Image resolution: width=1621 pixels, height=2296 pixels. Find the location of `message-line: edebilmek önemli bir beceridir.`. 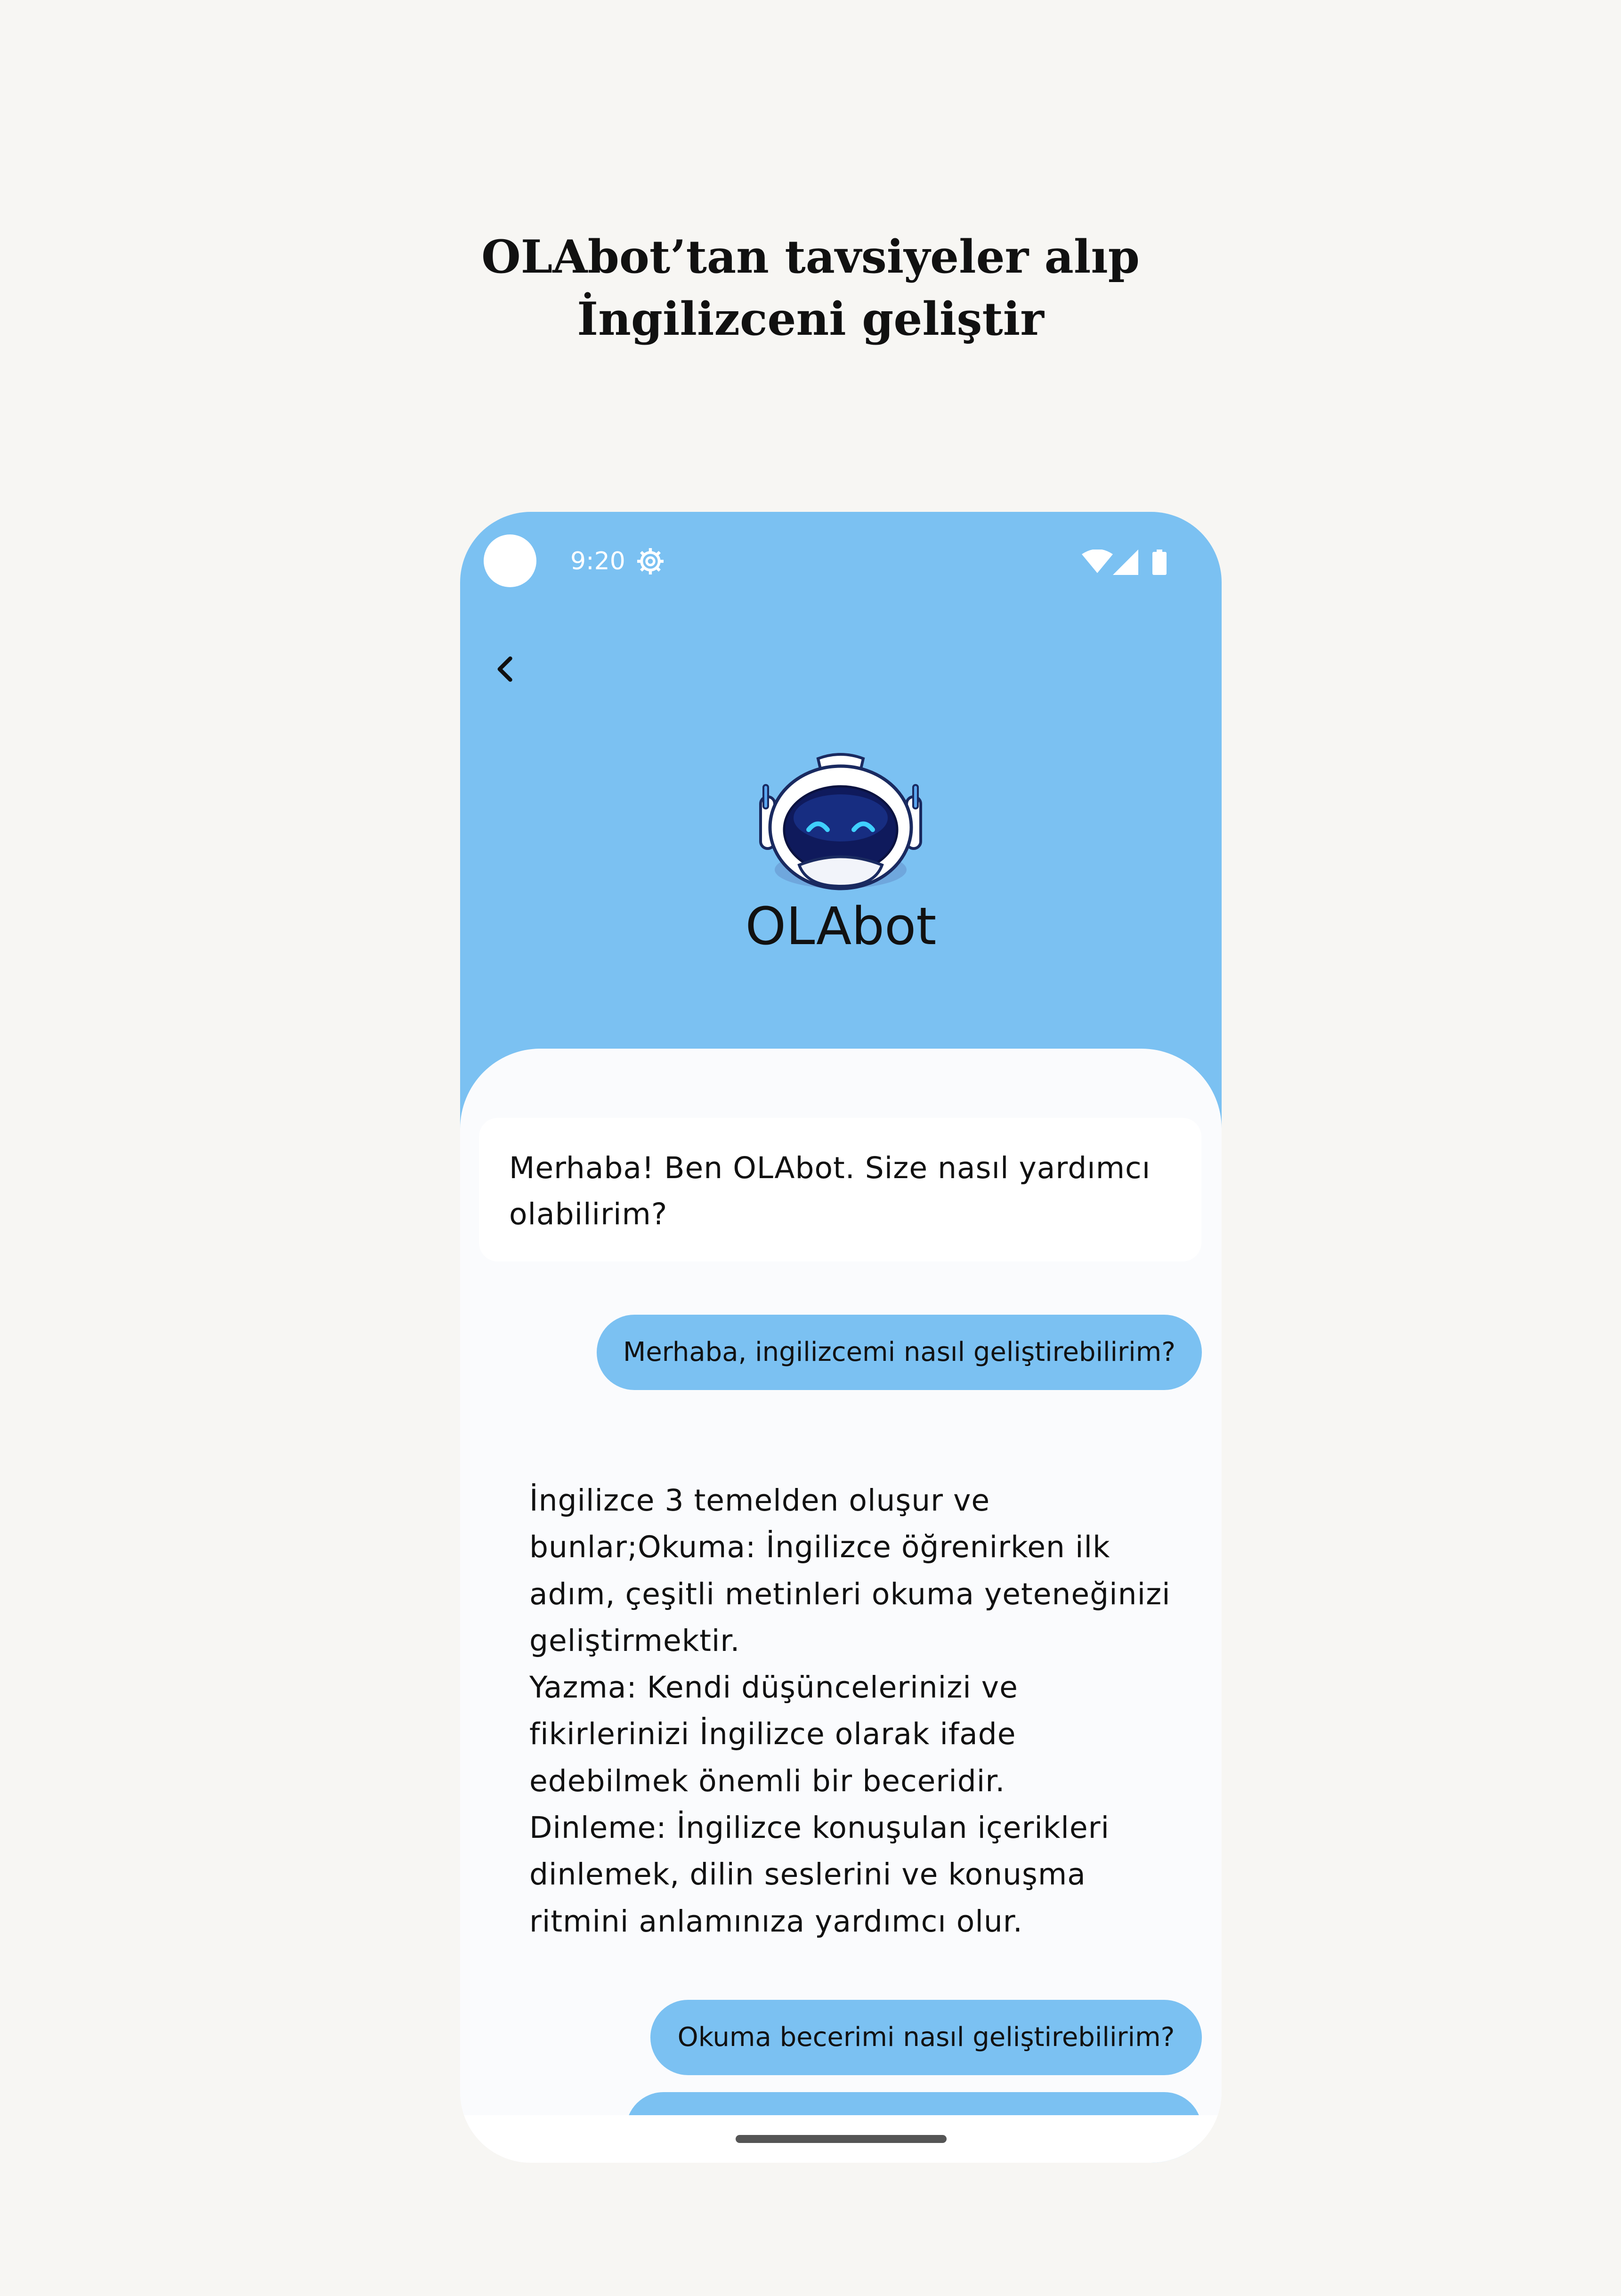

message-line: edebilmek önemli bir beceridir. is located at coordinates (767, 1780).